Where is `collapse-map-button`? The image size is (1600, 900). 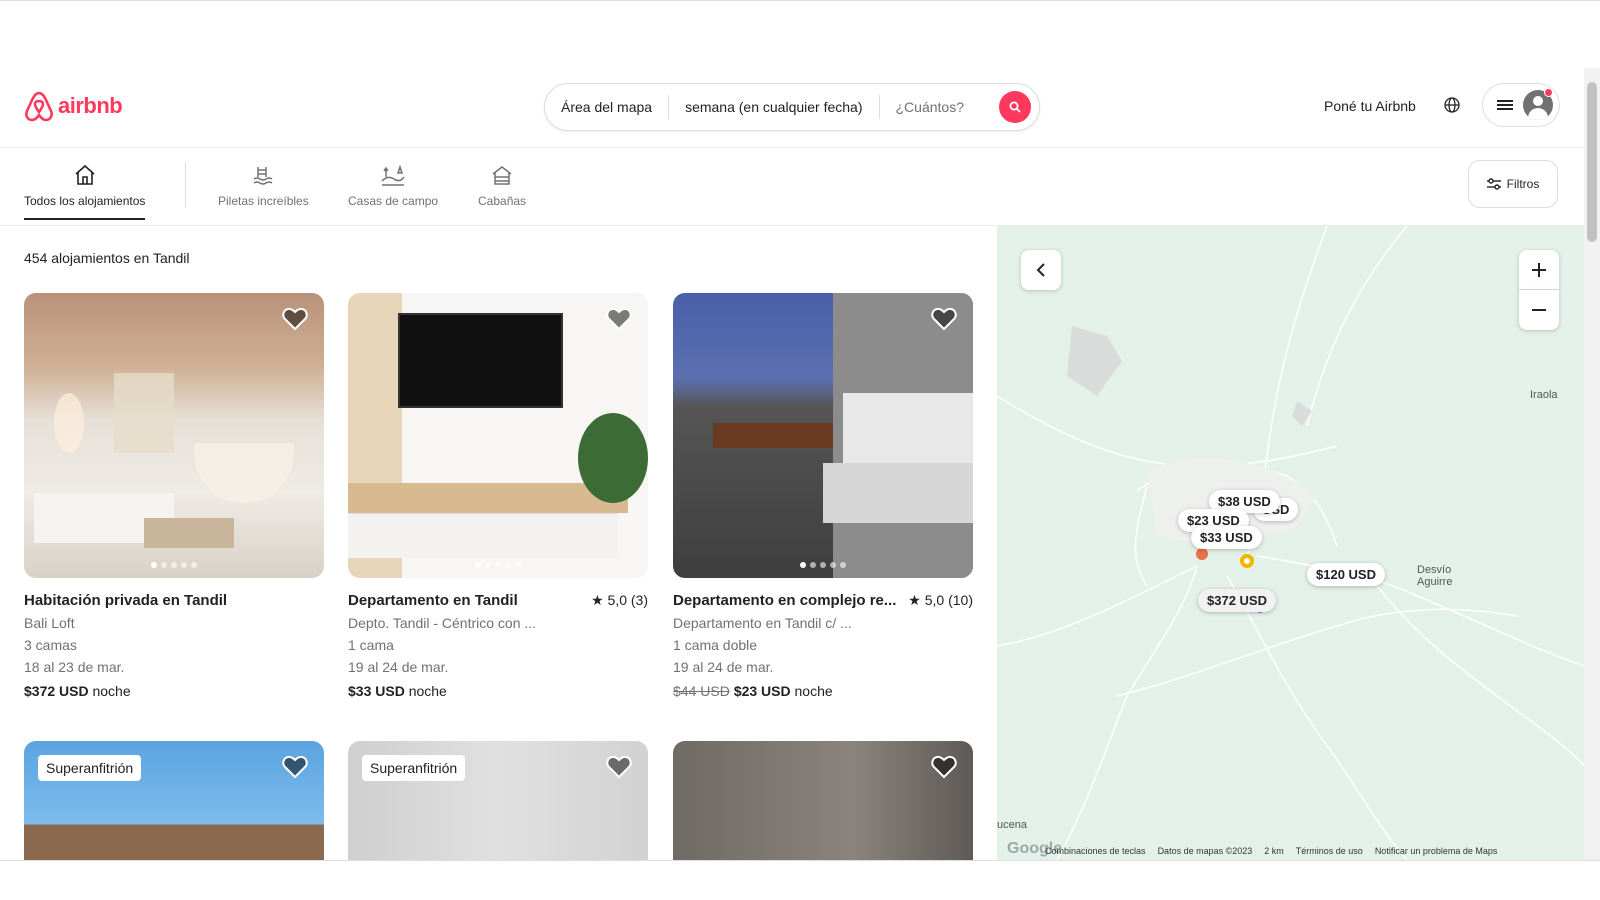
collapse-map-button is located at coordinates (1041, 270).